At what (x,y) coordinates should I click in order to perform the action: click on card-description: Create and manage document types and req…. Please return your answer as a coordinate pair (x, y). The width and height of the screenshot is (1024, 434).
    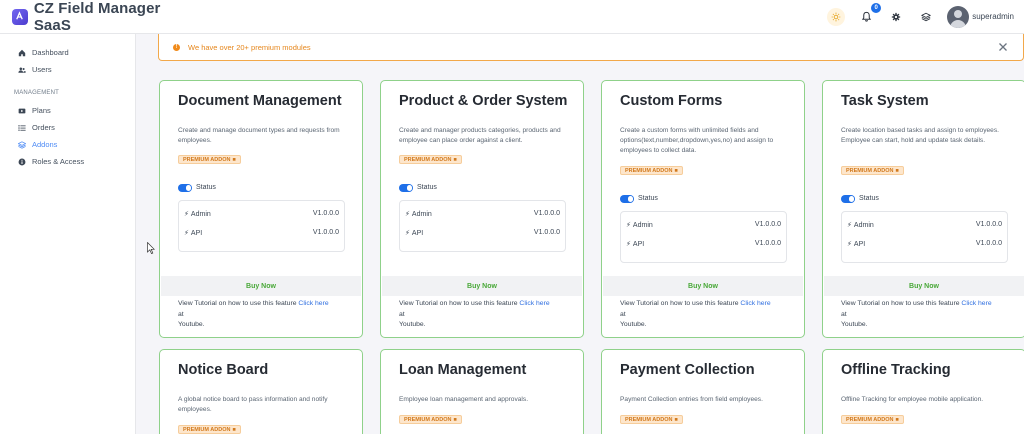
    Looking at the image, I should click on (259, 135).